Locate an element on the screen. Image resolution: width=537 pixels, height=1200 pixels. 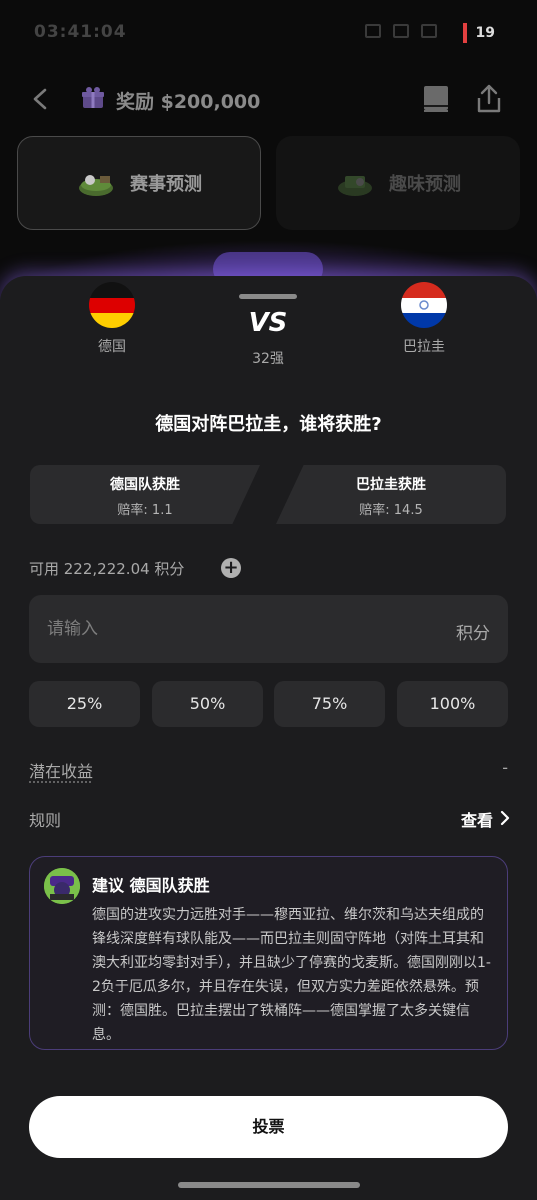
pick-odds: 赔率: 1.1 is located at coordinates (145, 510).